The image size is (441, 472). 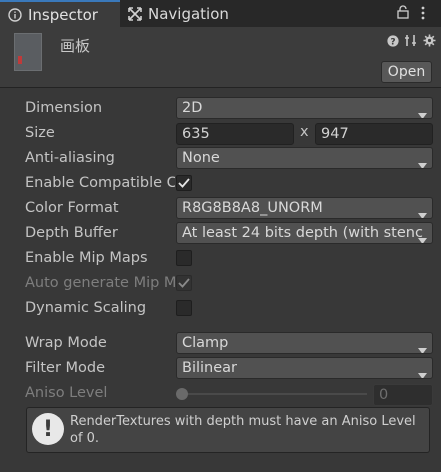 I want to click on dynamic-scaling-checkbox, so click(x=184, y=308).